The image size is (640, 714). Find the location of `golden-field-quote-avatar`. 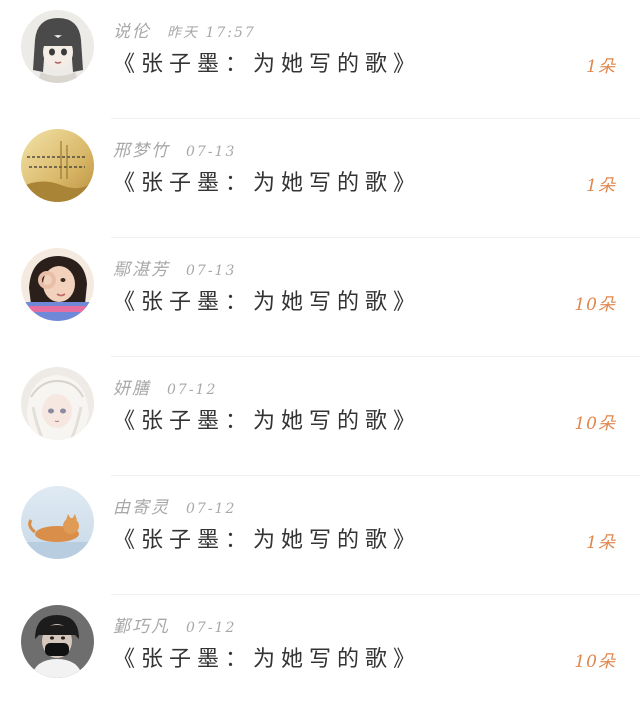

golden-field-quote-avatar is located at coordinates (57, 165).